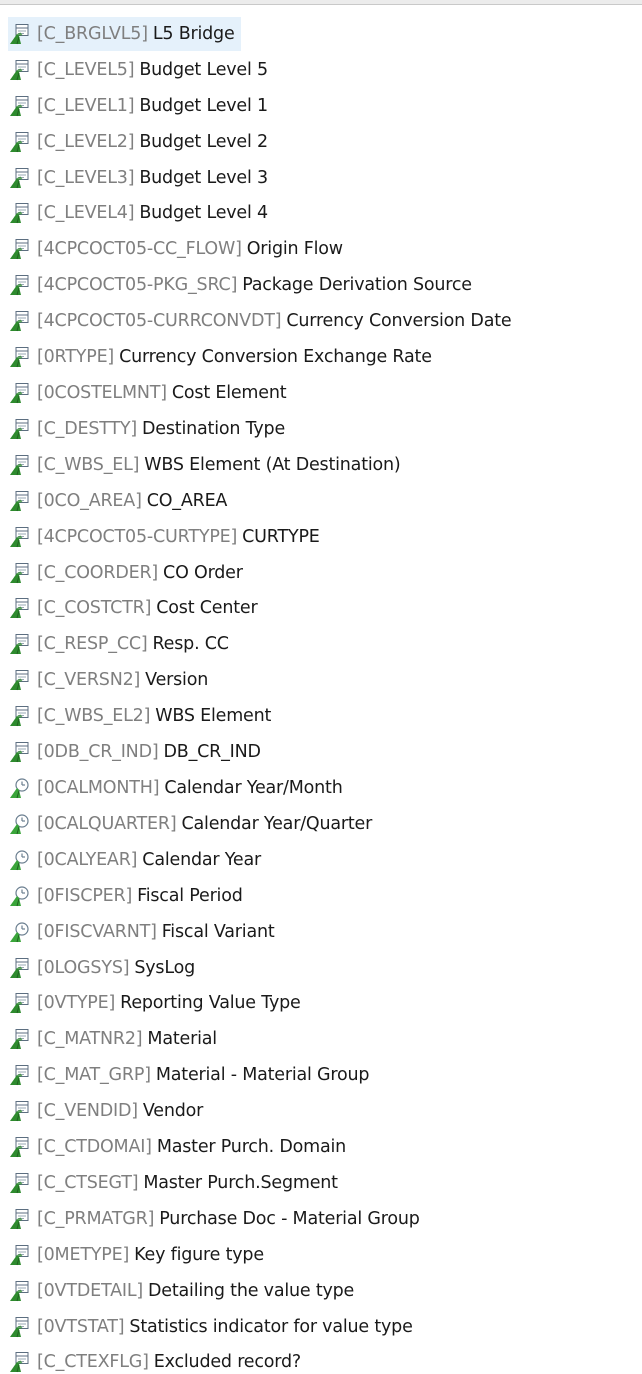 Image resolution: width=642 pixels, height=1374 pixels. Describe the element at coordinates (83, 967) in the screenshot. I see `technical-name: [0LOGSYS]` at that location.